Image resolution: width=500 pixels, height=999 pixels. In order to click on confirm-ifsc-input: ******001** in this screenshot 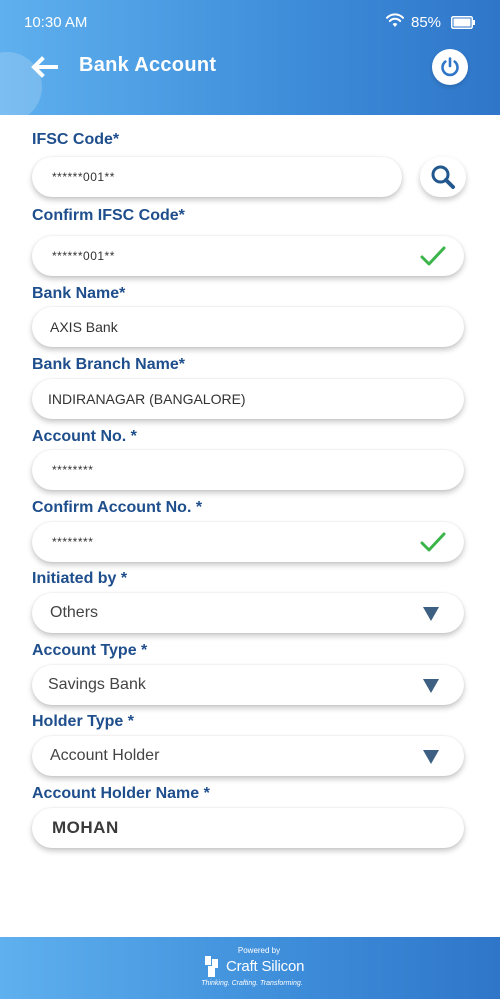, I will do `click(248, 256)`.